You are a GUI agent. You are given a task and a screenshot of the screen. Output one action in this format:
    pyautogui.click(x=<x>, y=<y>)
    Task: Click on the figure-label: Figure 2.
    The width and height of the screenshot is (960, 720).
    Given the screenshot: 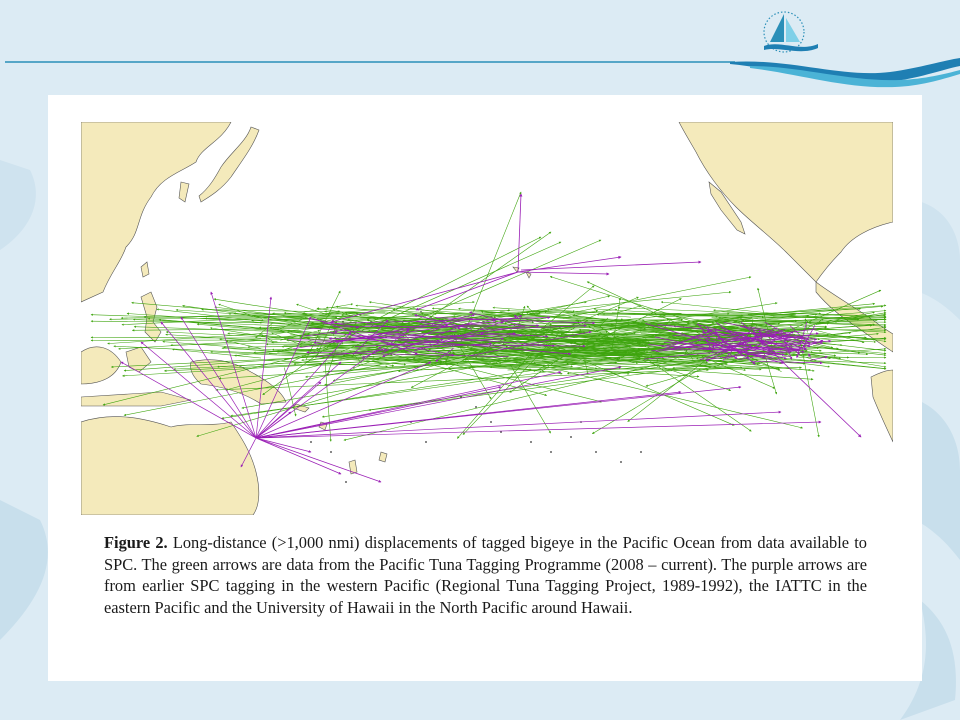 What is the action you would take?
    pyautogui.click(x=136, y=542)
    